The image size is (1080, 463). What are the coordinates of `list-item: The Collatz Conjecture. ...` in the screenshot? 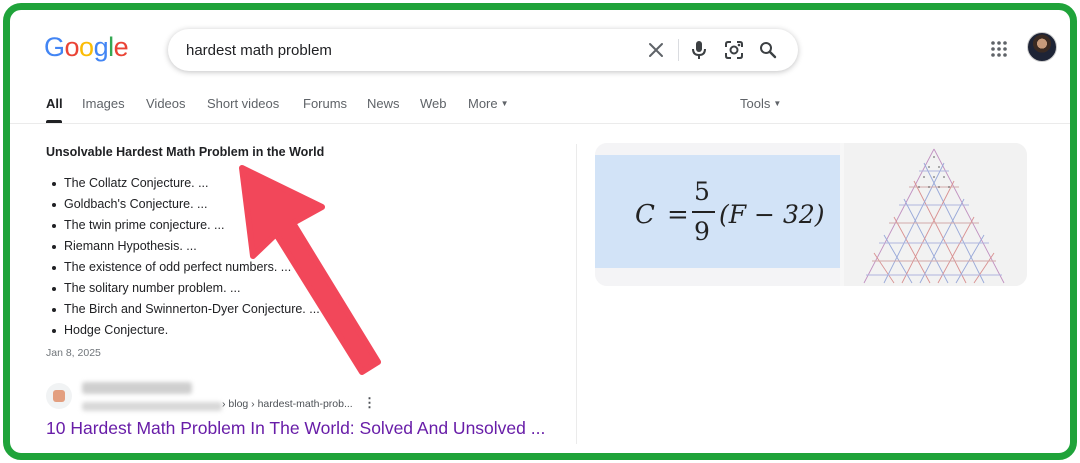 It's located at (185, 183).